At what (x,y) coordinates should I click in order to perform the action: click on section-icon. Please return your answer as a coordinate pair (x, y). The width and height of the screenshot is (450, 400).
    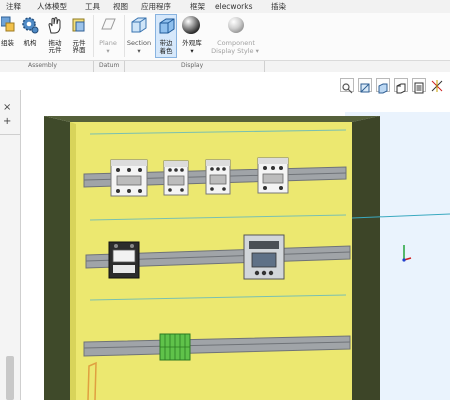
    Looking at the image, I should click on (139, 25).